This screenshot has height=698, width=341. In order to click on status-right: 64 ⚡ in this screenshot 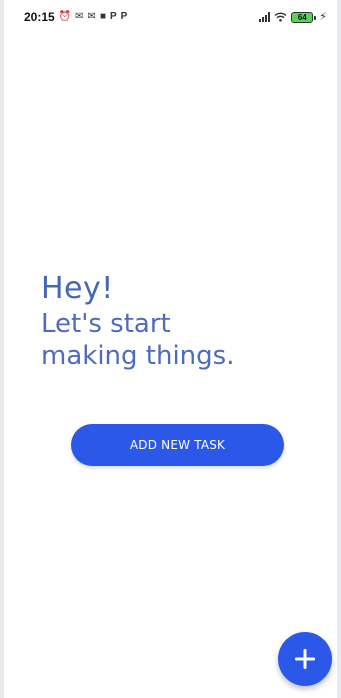, I will do `click(293, 16)`.